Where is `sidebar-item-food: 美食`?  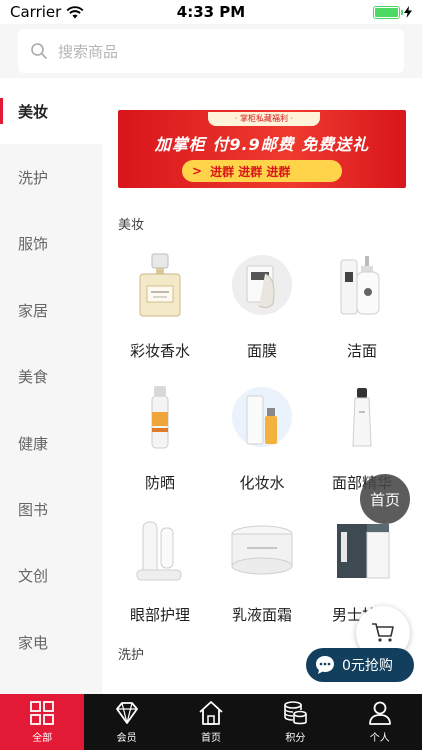 sidebar-item-food: 美食 is located at coordinates (51, 377).